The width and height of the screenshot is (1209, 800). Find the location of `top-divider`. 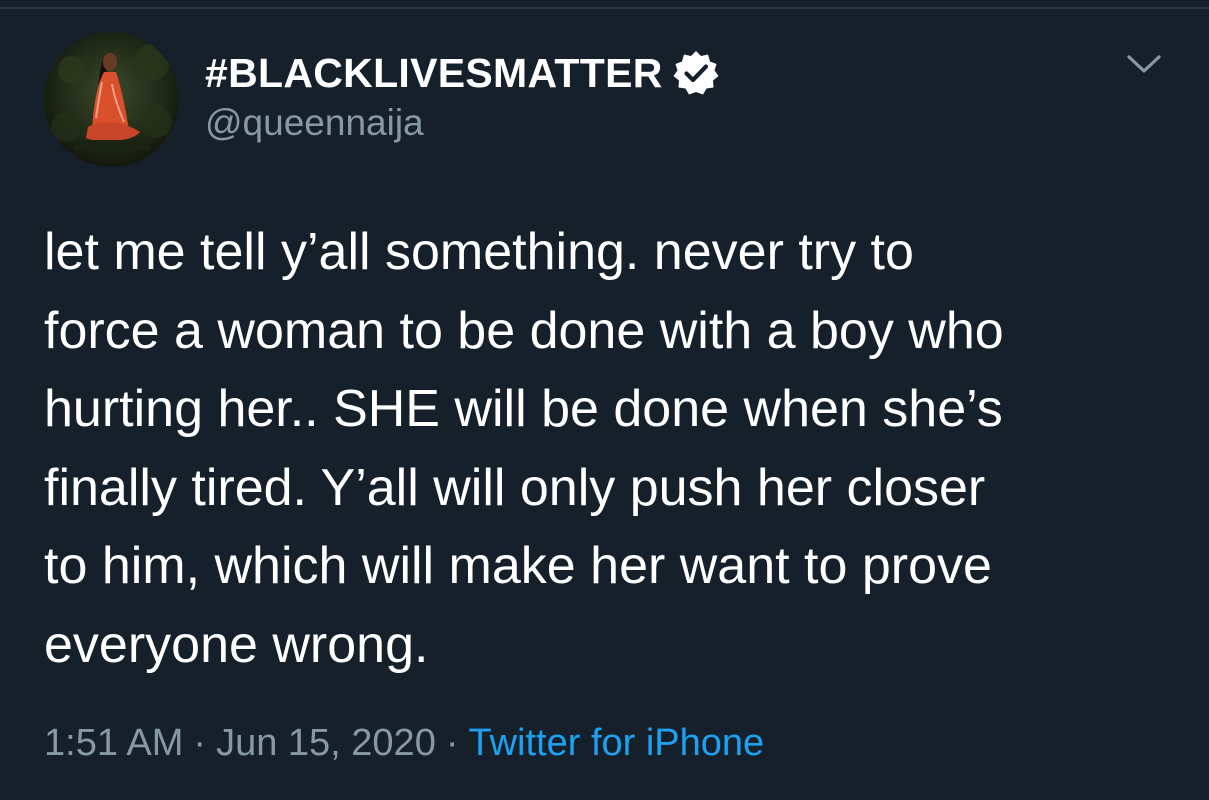

top-divider is located at coordinates (604, 4).